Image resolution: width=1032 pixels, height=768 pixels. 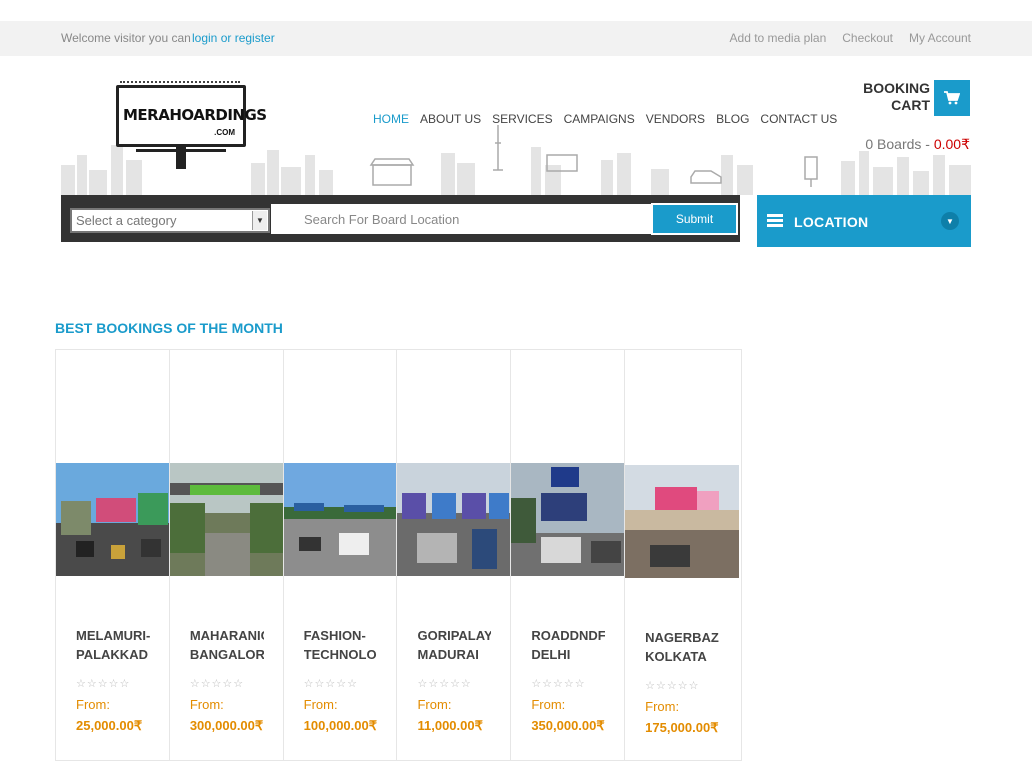 What do you see at coordinates (334, 635) in the screenshot?
I see `booking-card-location: FASHION-` at bounding box center [334, 635].